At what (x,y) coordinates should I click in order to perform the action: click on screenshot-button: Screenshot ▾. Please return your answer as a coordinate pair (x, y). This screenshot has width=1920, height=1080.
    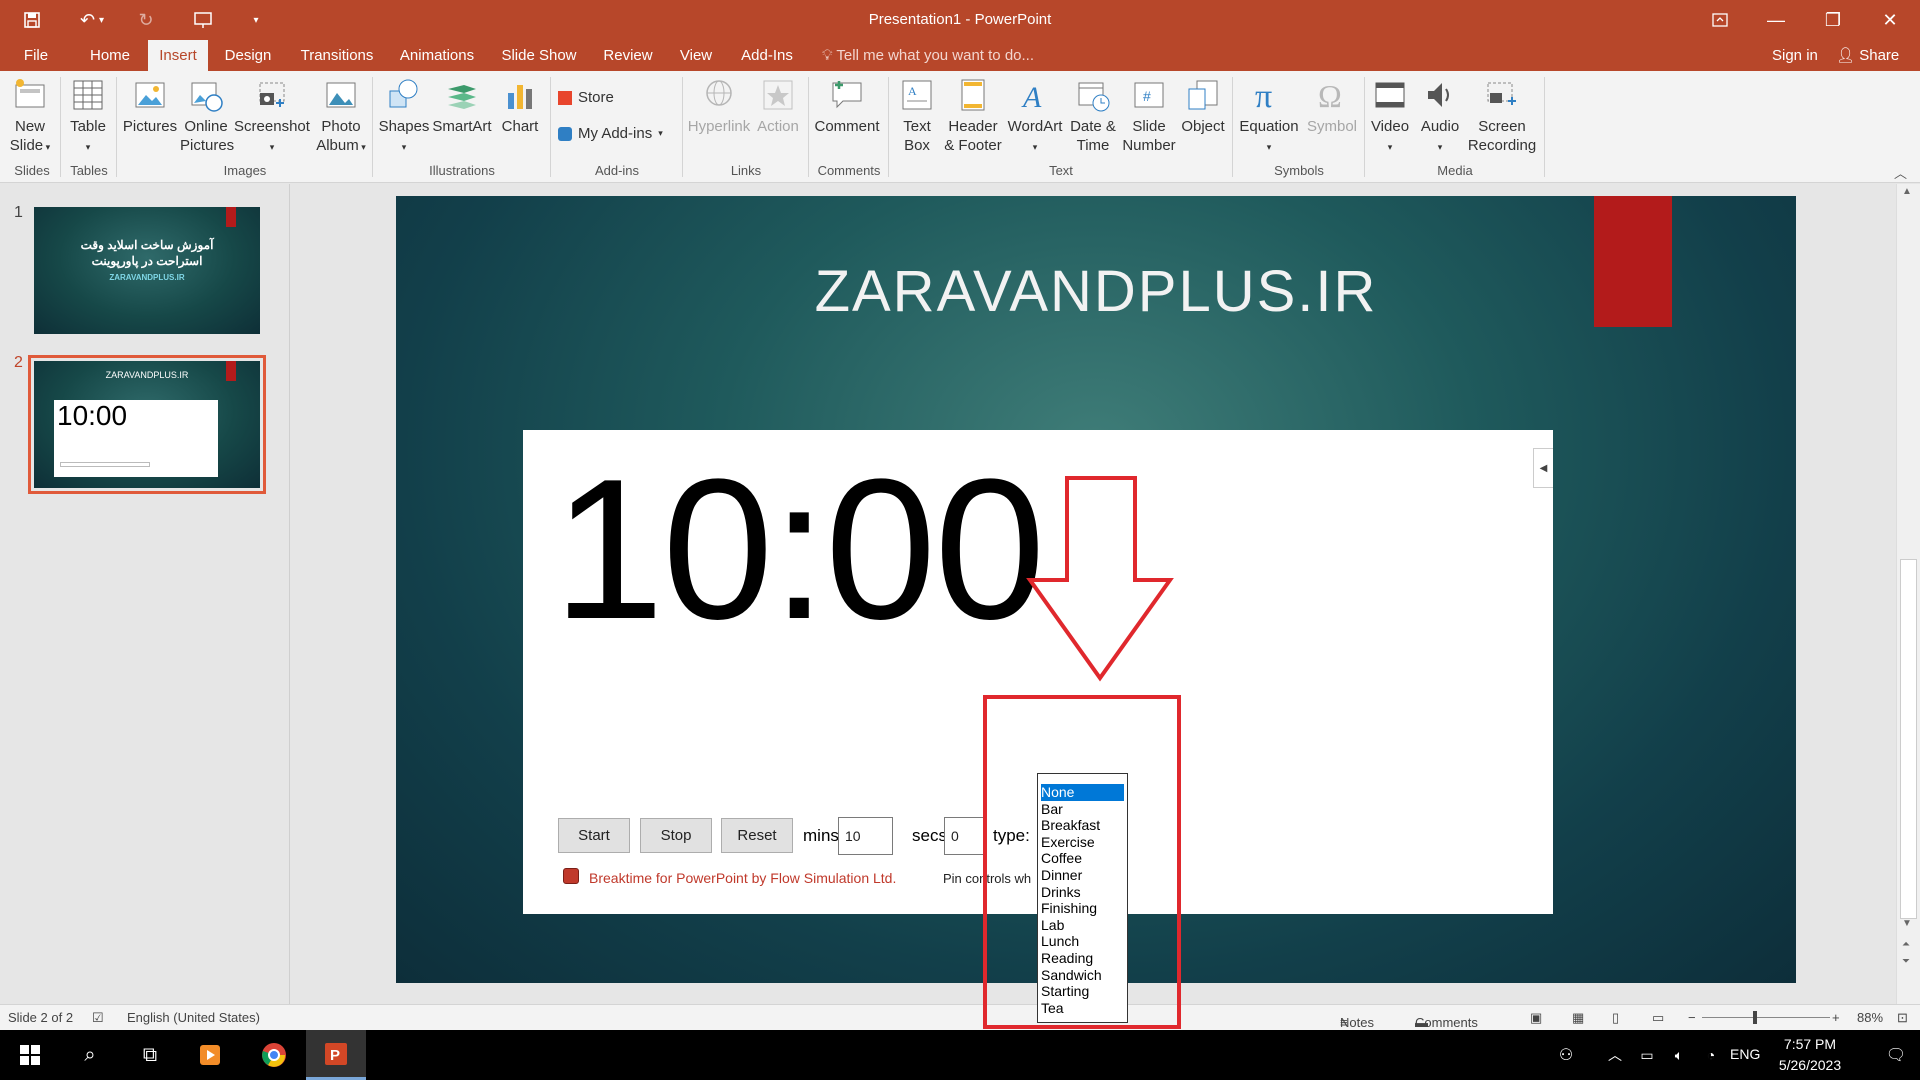
    Looking at the image, I should click on (272, 117).